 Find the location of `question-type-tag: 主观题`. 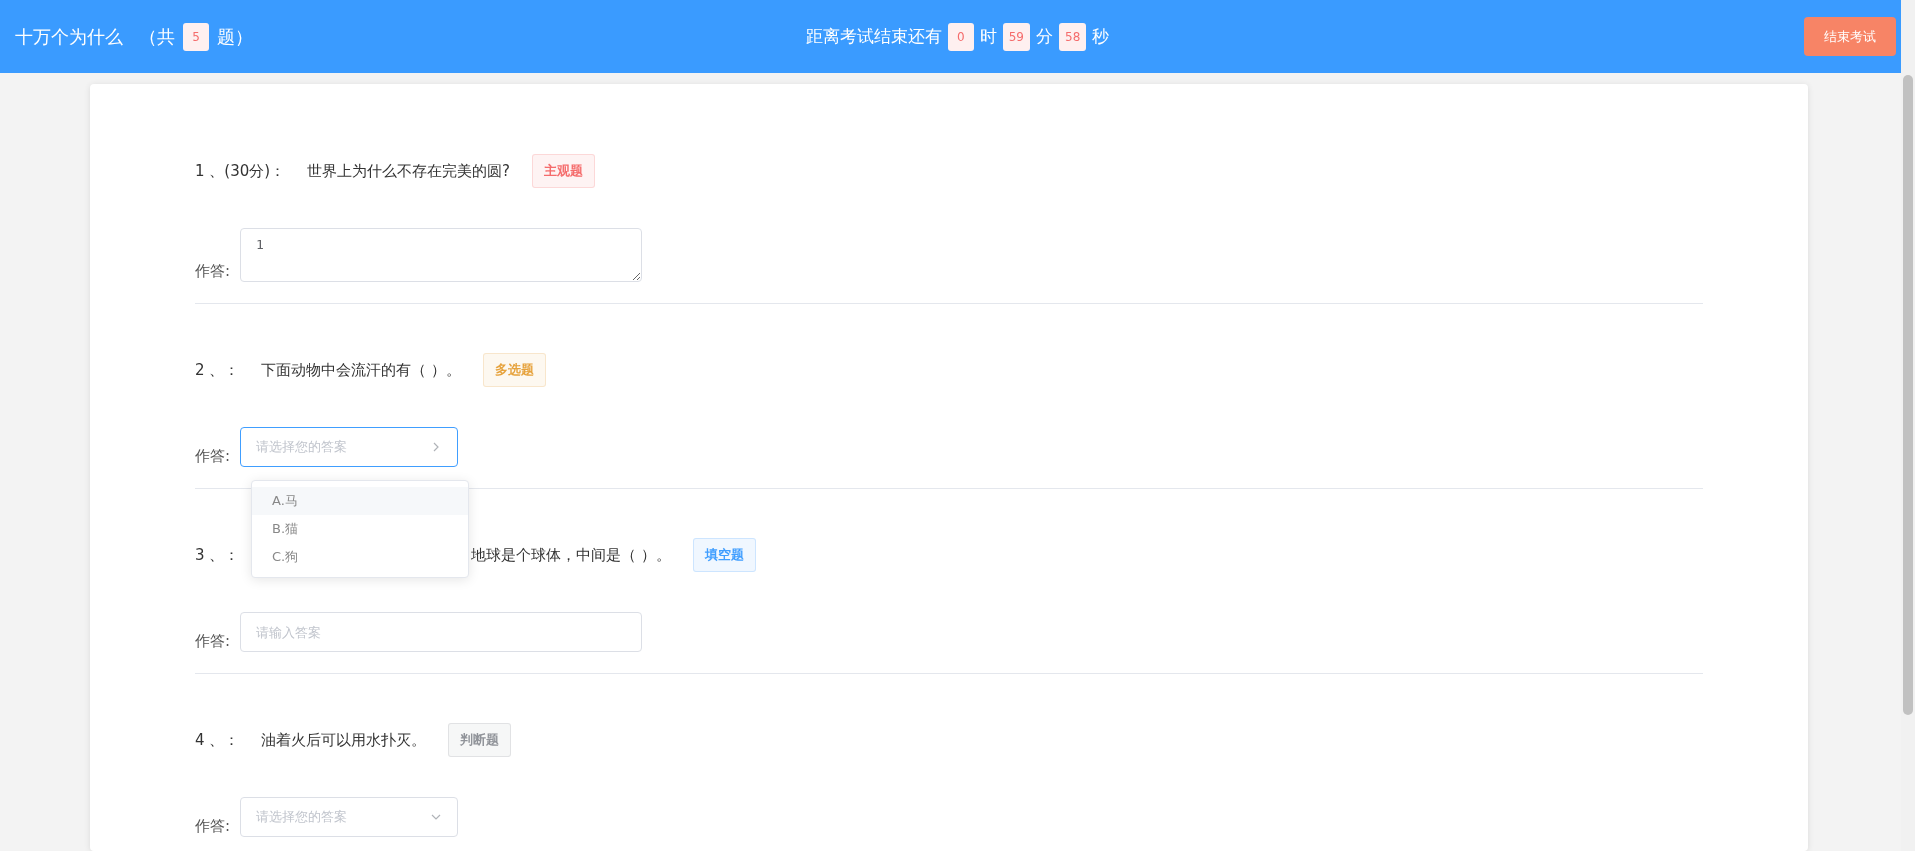

question-type-tag: 主观题 is located at coordinates (564, 171).